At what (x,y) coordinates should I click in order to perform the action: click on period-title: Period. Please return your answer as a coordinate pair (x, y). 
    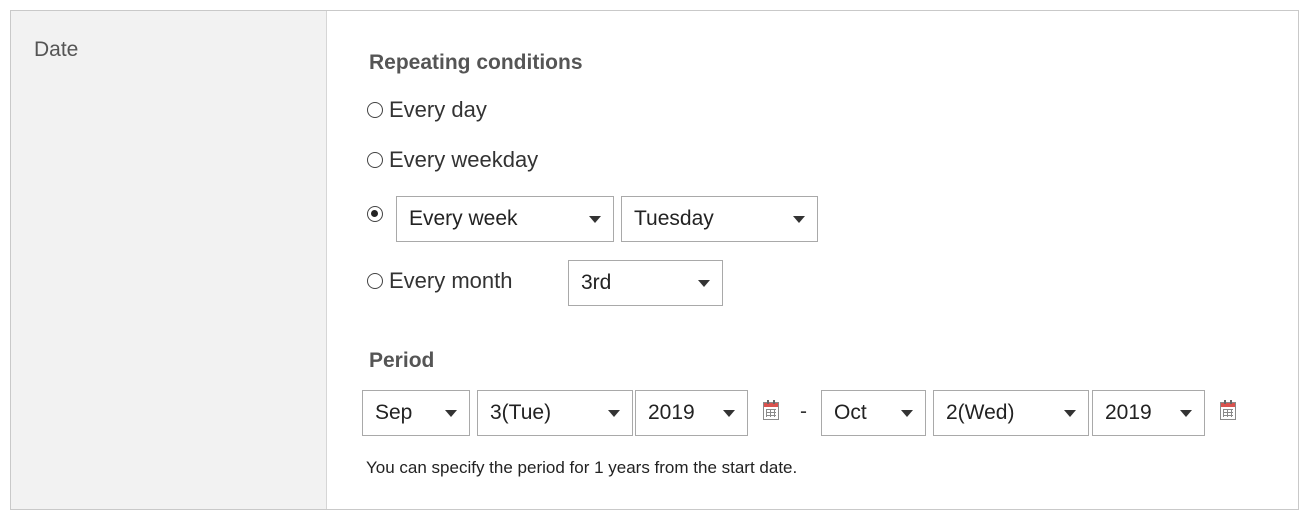
    Looking at the image, I should click on (402, 360).